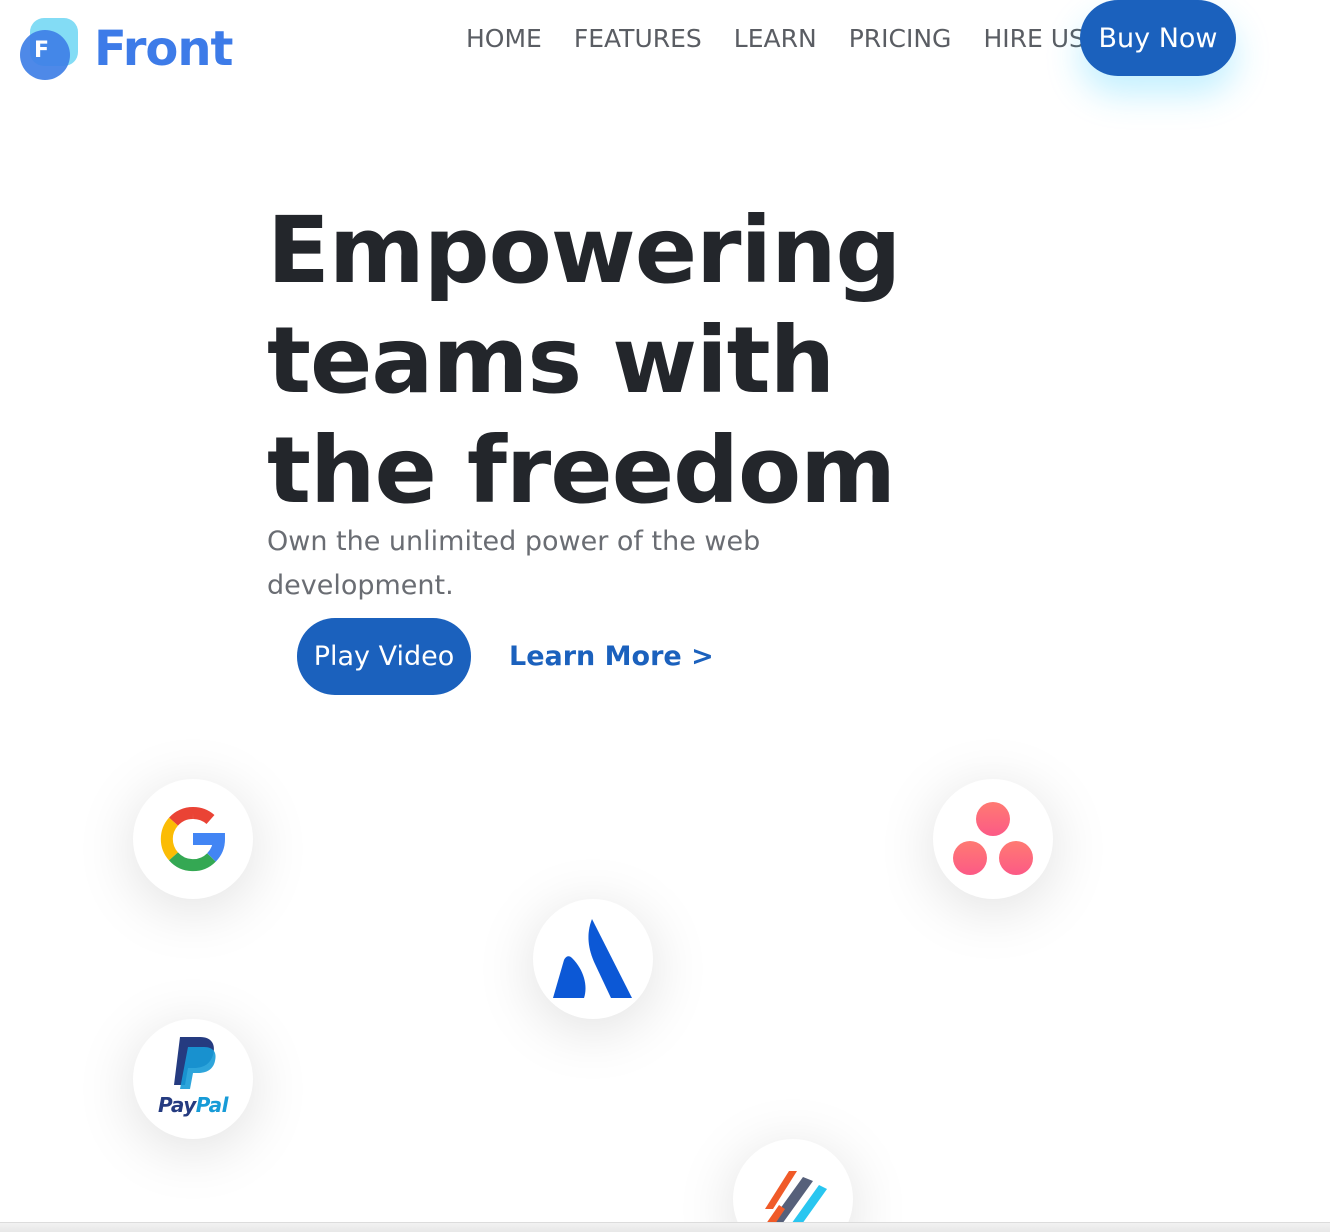  What do you see at coordinates (900, 39) in the screenshot?
I see `nav-item-pricing: PRICING` at bounding box center [900, 39].